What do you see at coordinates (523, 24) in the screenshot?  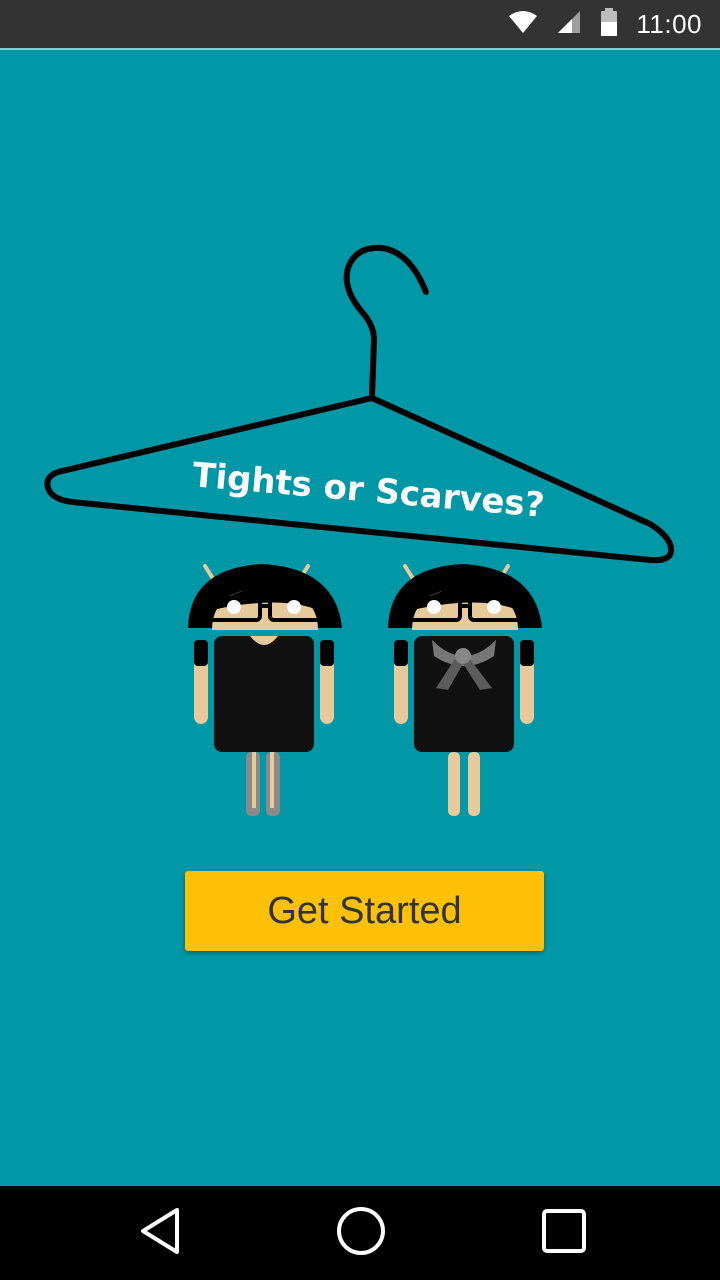 I see `wifi-icon` at bounding box center [523, 24].